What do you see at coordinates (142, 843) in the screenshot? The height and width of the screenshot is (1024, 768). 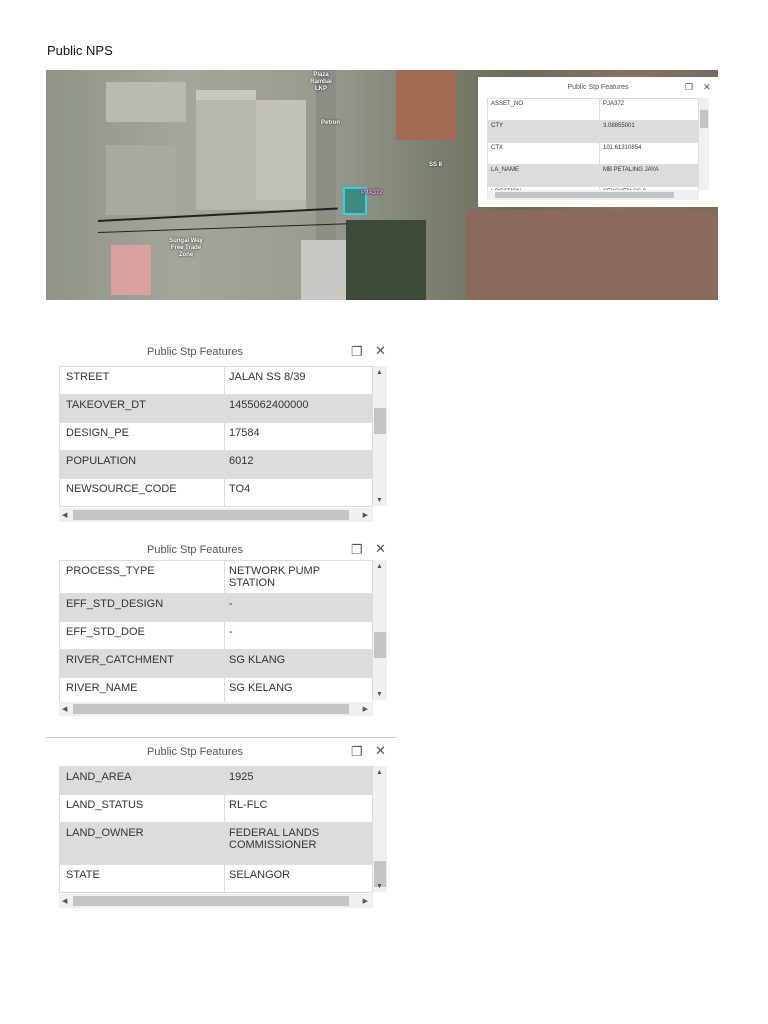 I see `field-name: LAND_OWNER` at bounding box center [142, 843].